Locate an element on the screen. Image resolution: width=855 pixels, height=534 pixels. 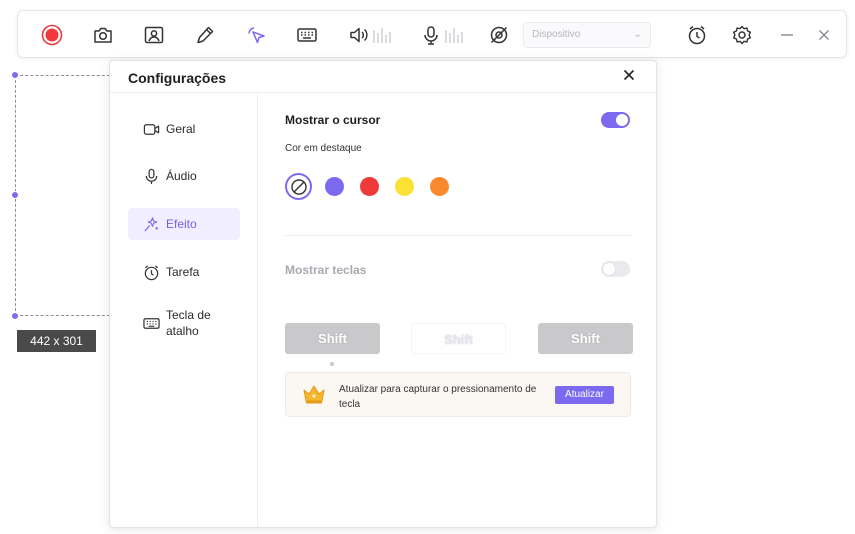
webcam-icon is located at coordinates (154, 35).